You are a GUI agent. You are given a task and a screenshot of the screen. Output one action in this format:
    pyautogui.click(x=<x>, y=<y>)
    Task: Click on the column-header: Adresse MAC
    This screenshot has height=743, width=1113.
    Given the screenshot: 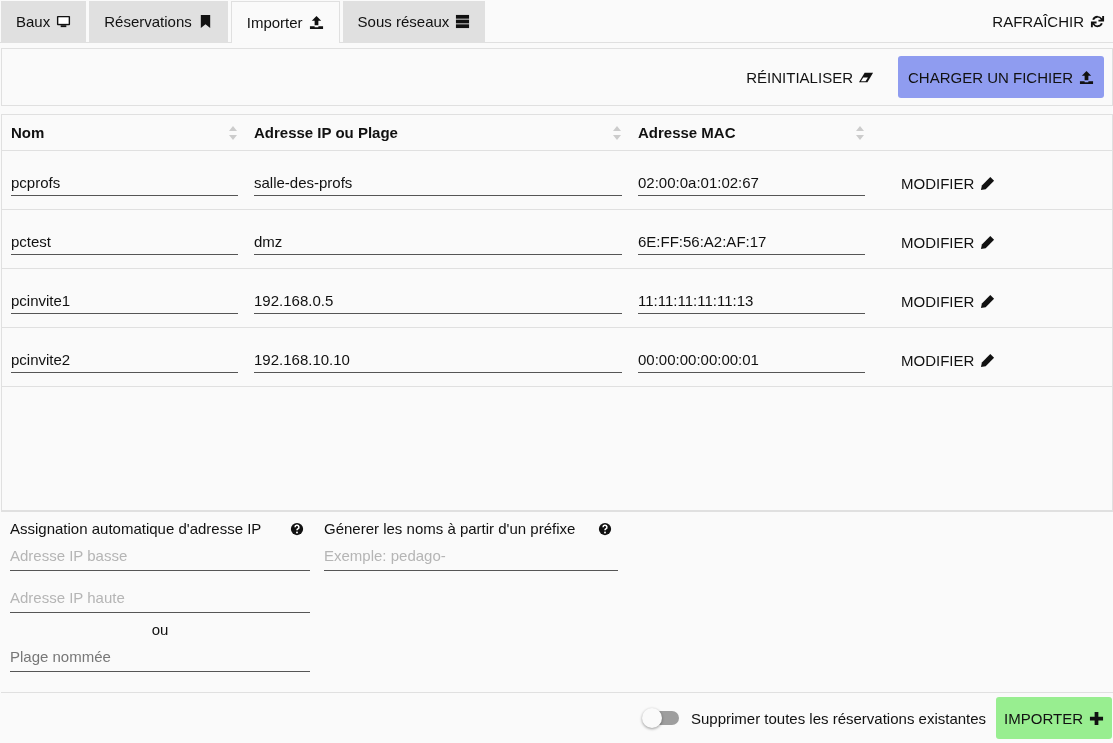 What is the action you would take?
    pyautogui.click(x=687, y=132)
    